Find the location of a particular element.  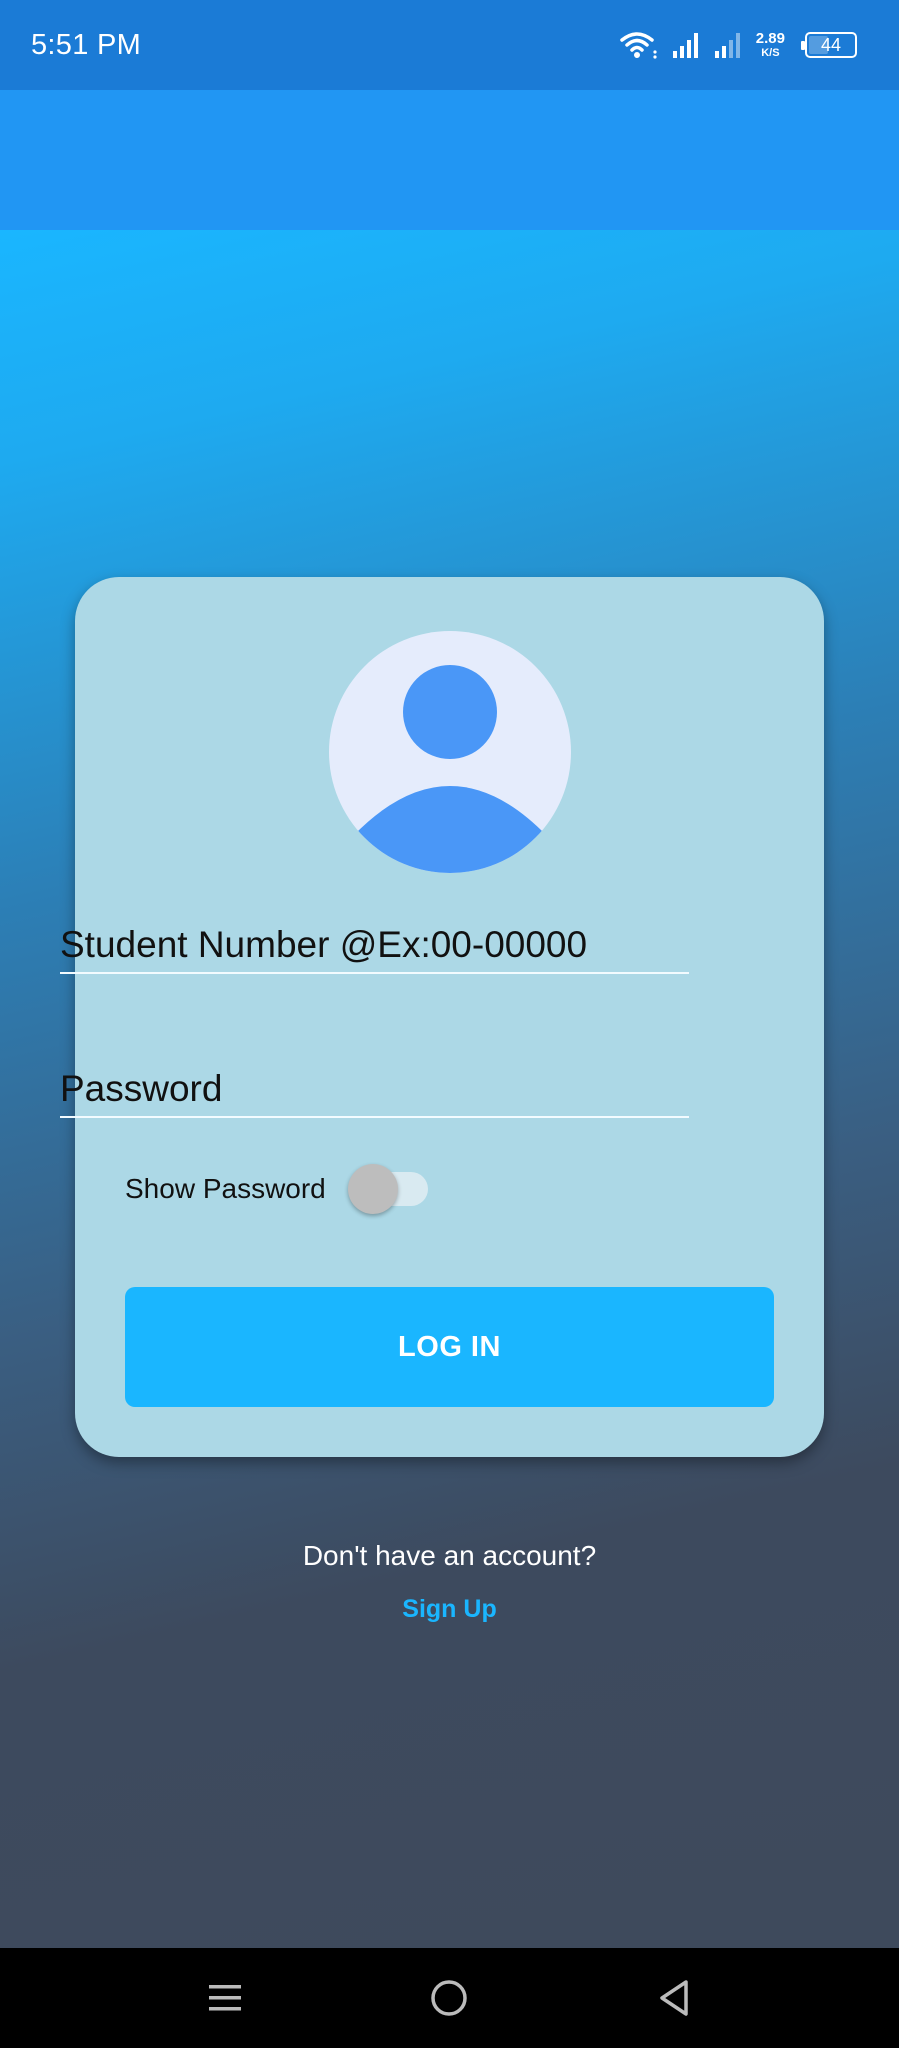

show-password-row: Show Password is located at coordinates (278, 1189).